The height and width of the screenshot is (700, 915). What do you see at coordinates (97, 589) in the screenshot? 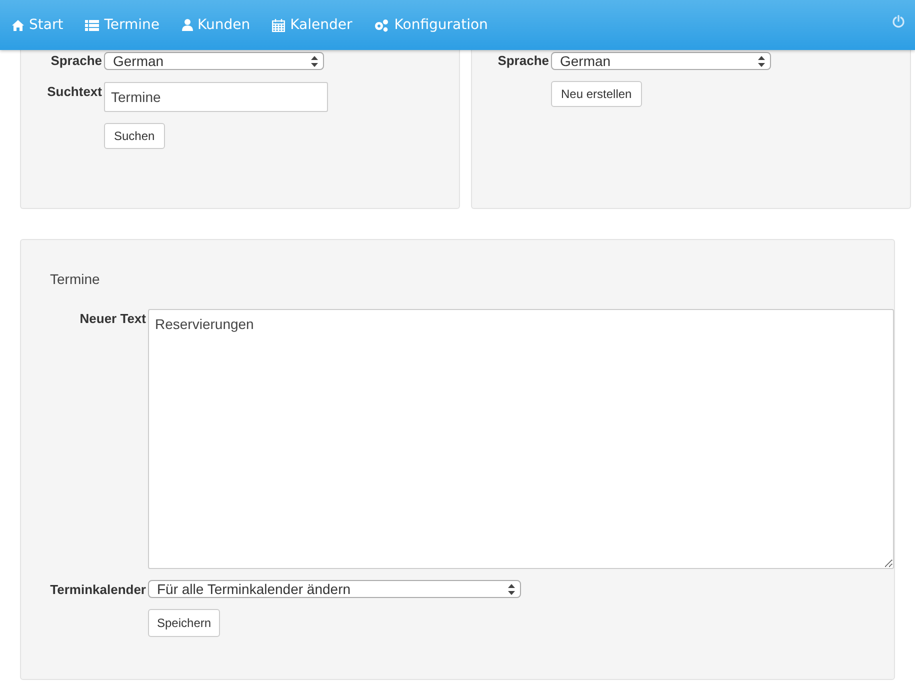
I see `field-label: Terminkalender` at bounding box center [97, 589].